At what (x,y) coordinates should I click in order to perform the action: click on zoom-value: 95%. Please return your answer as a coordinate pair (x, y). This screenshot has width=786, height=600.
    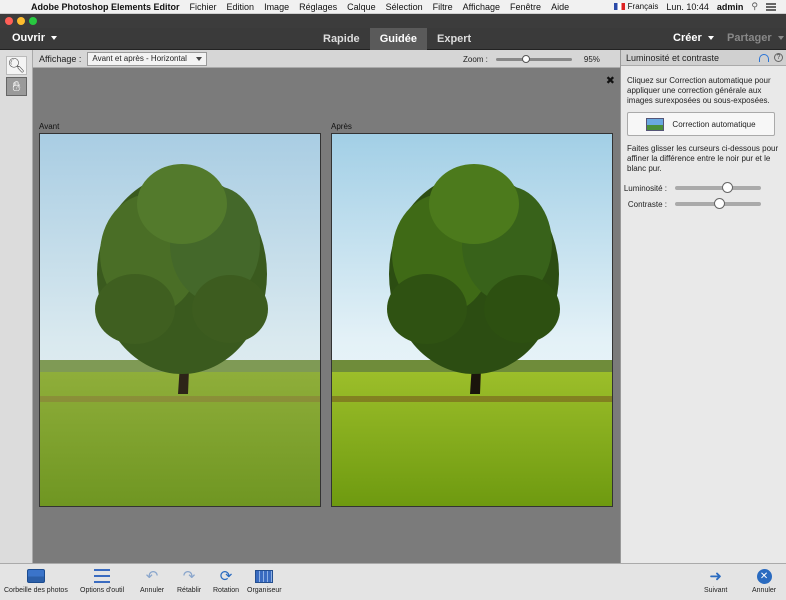
    Looking at the image, I should click on (592, 59).